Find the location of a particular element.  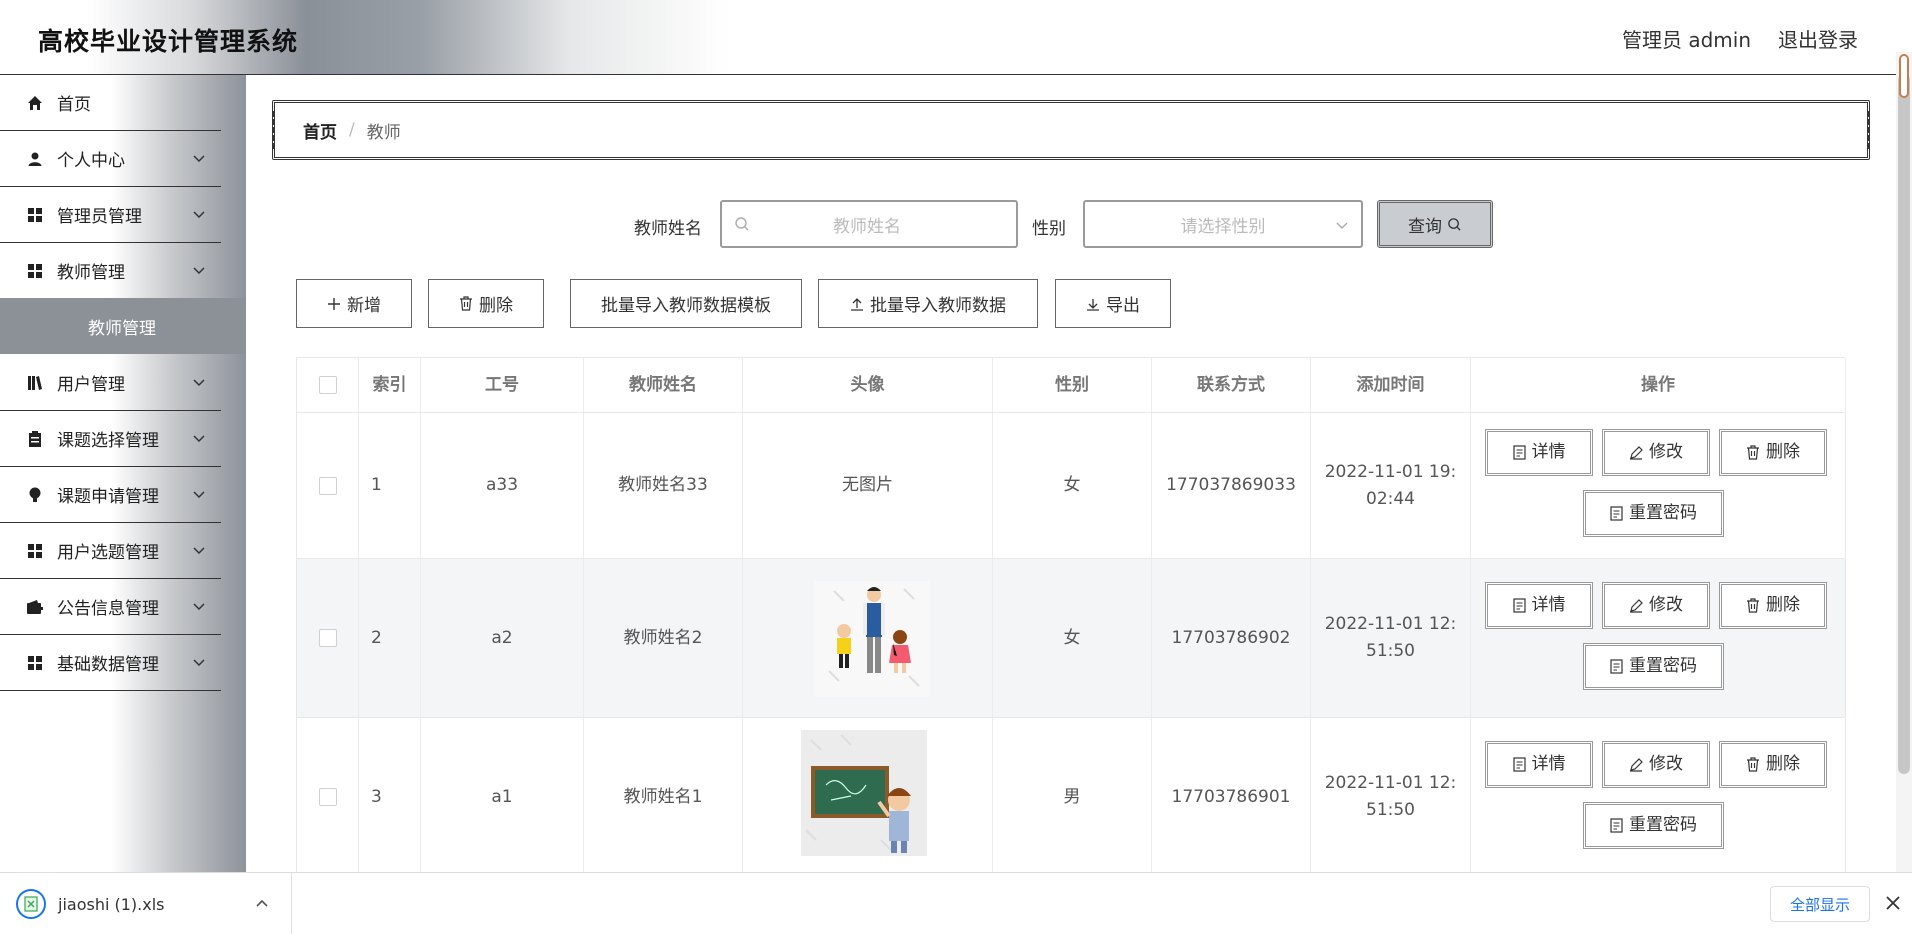

select-all-checkbox is located at coordinates (327, 385).